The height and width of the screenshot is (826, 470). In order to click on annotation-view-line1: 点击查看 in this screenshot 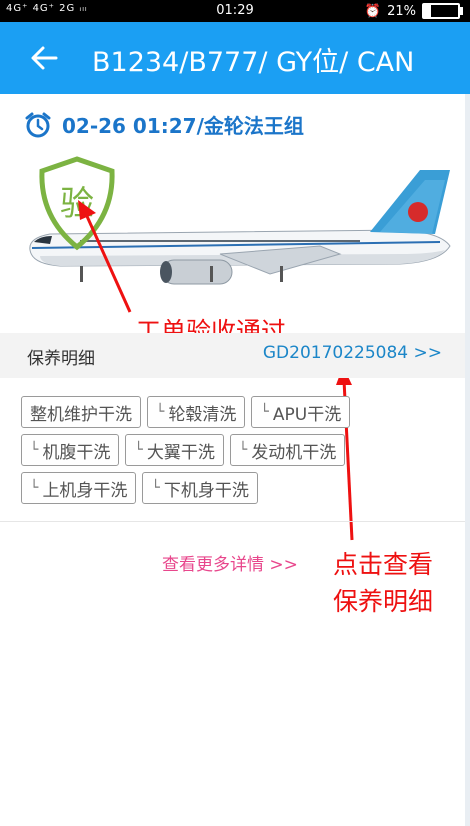, I will do `click(383, 564)`.